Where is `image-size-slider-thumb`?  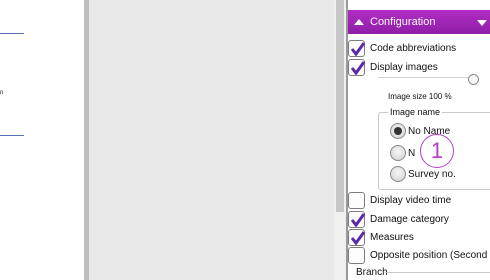 image-size-slider-thumb is located at coordinates (473, 79).